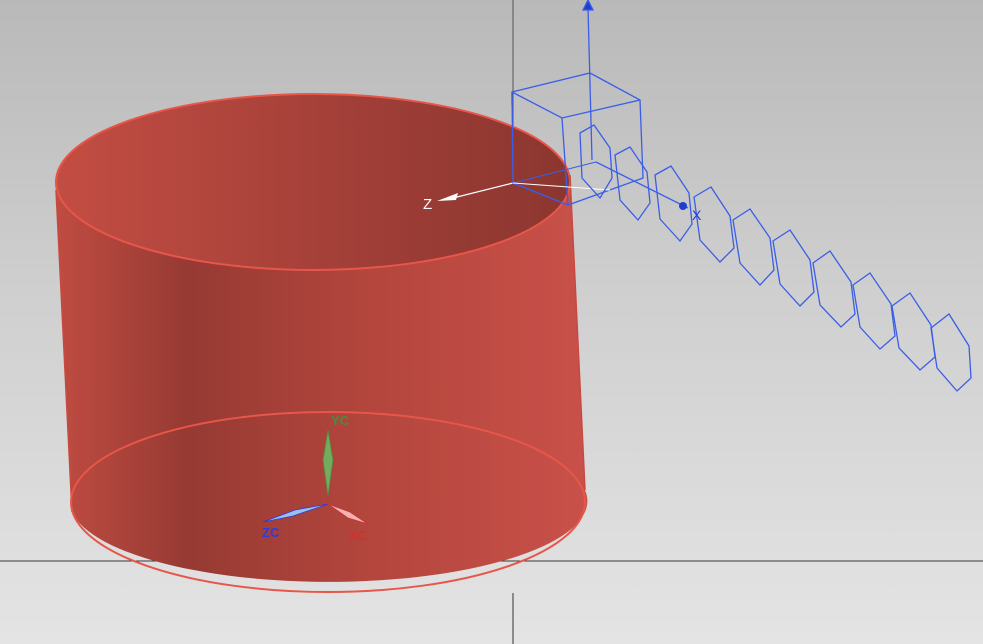 This screenshot has height=644, width=983. What do you see at coordinates (313, 182) in the screenshot?
I see `cylinder-top-face` at bounding box center [313, 182].